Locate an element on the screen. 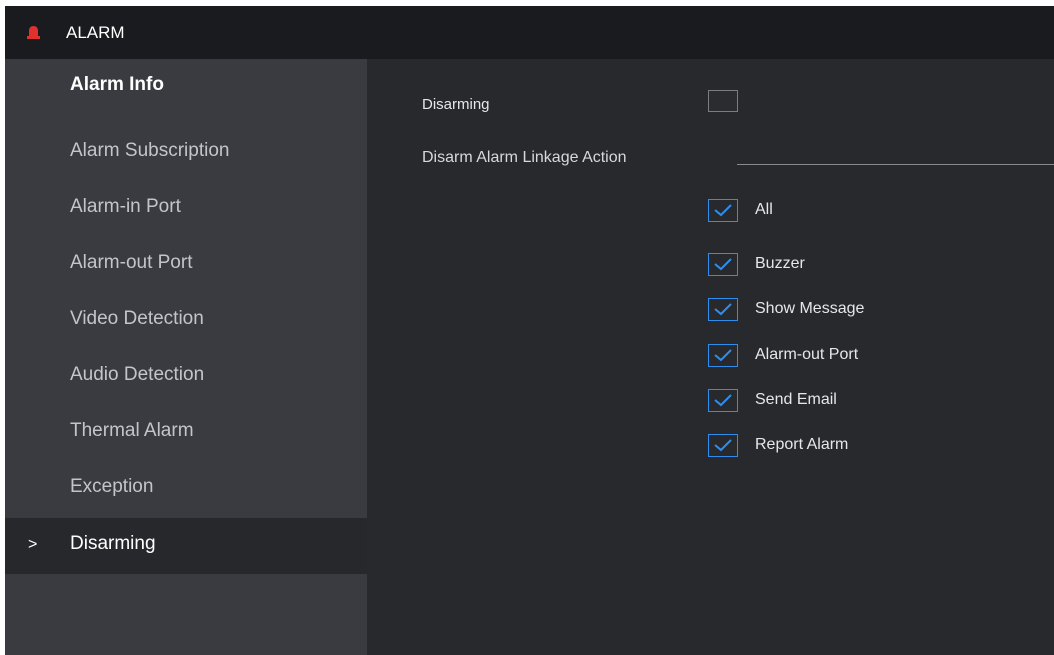 The width and height of the screenshot is (1054, 655). option-label: Show Message is located at coordinates (810, 308).